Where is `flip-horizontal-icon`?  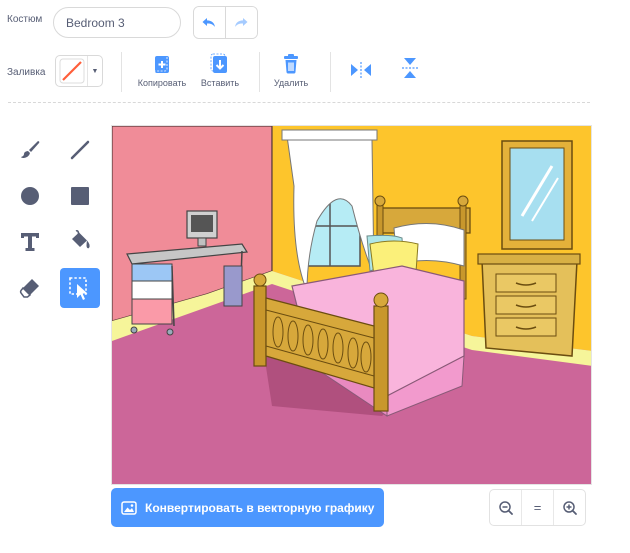
flip-horizontal-icon is located at coordinates (361, 70).